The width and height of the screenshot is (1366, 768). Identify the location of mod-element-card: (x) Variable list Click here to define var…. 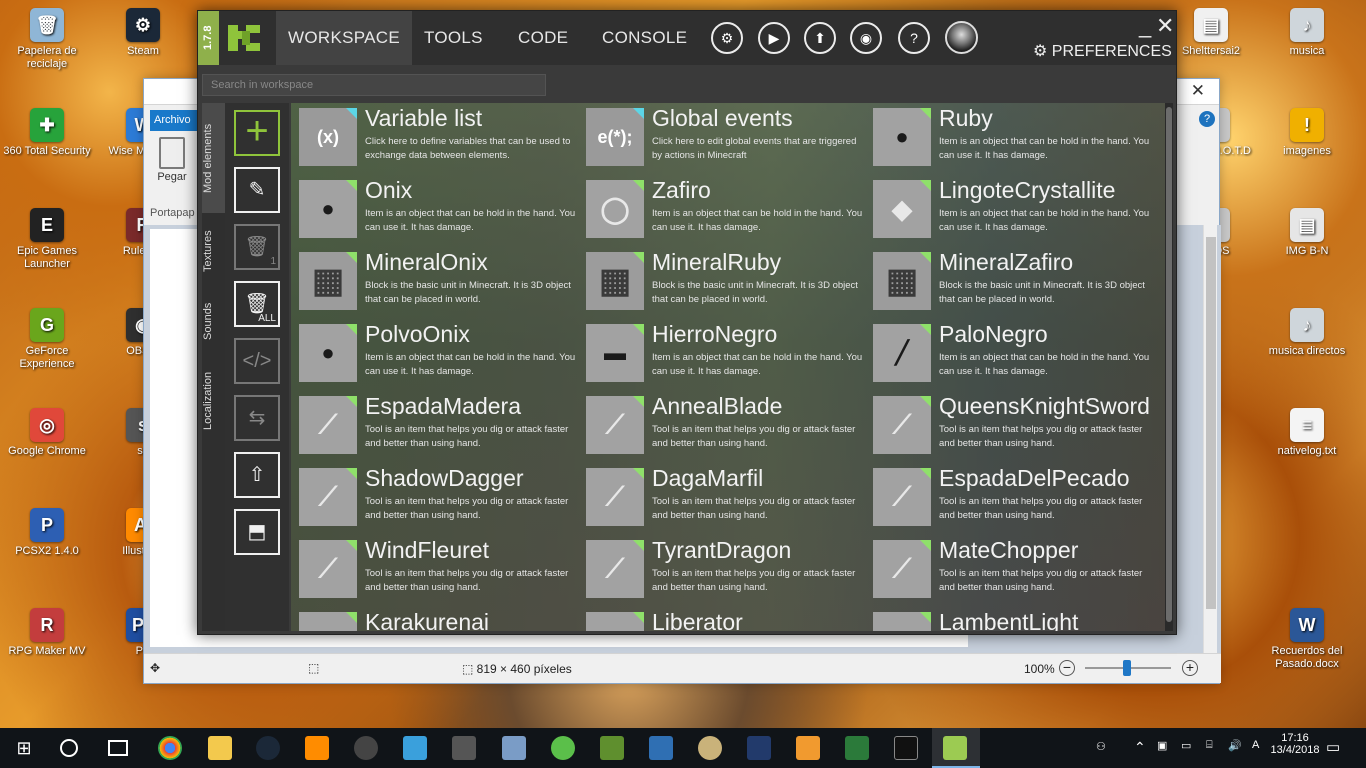
(441, 136).